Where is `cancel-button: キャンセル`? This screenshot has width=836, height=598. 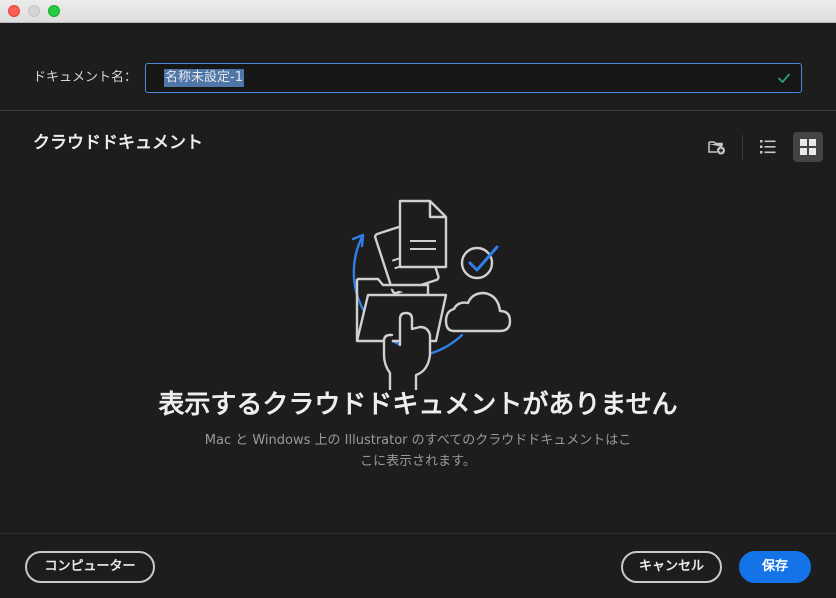
cancel-button: キャンセル is located at coordinates (671, 567).